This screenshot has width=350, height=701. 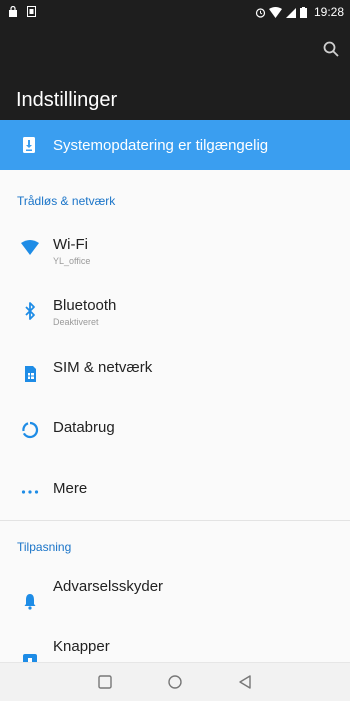 What do you see at coordinates (303, 12) in the screenshot?
I see `battery-icon` at bounding box center [303, 12].